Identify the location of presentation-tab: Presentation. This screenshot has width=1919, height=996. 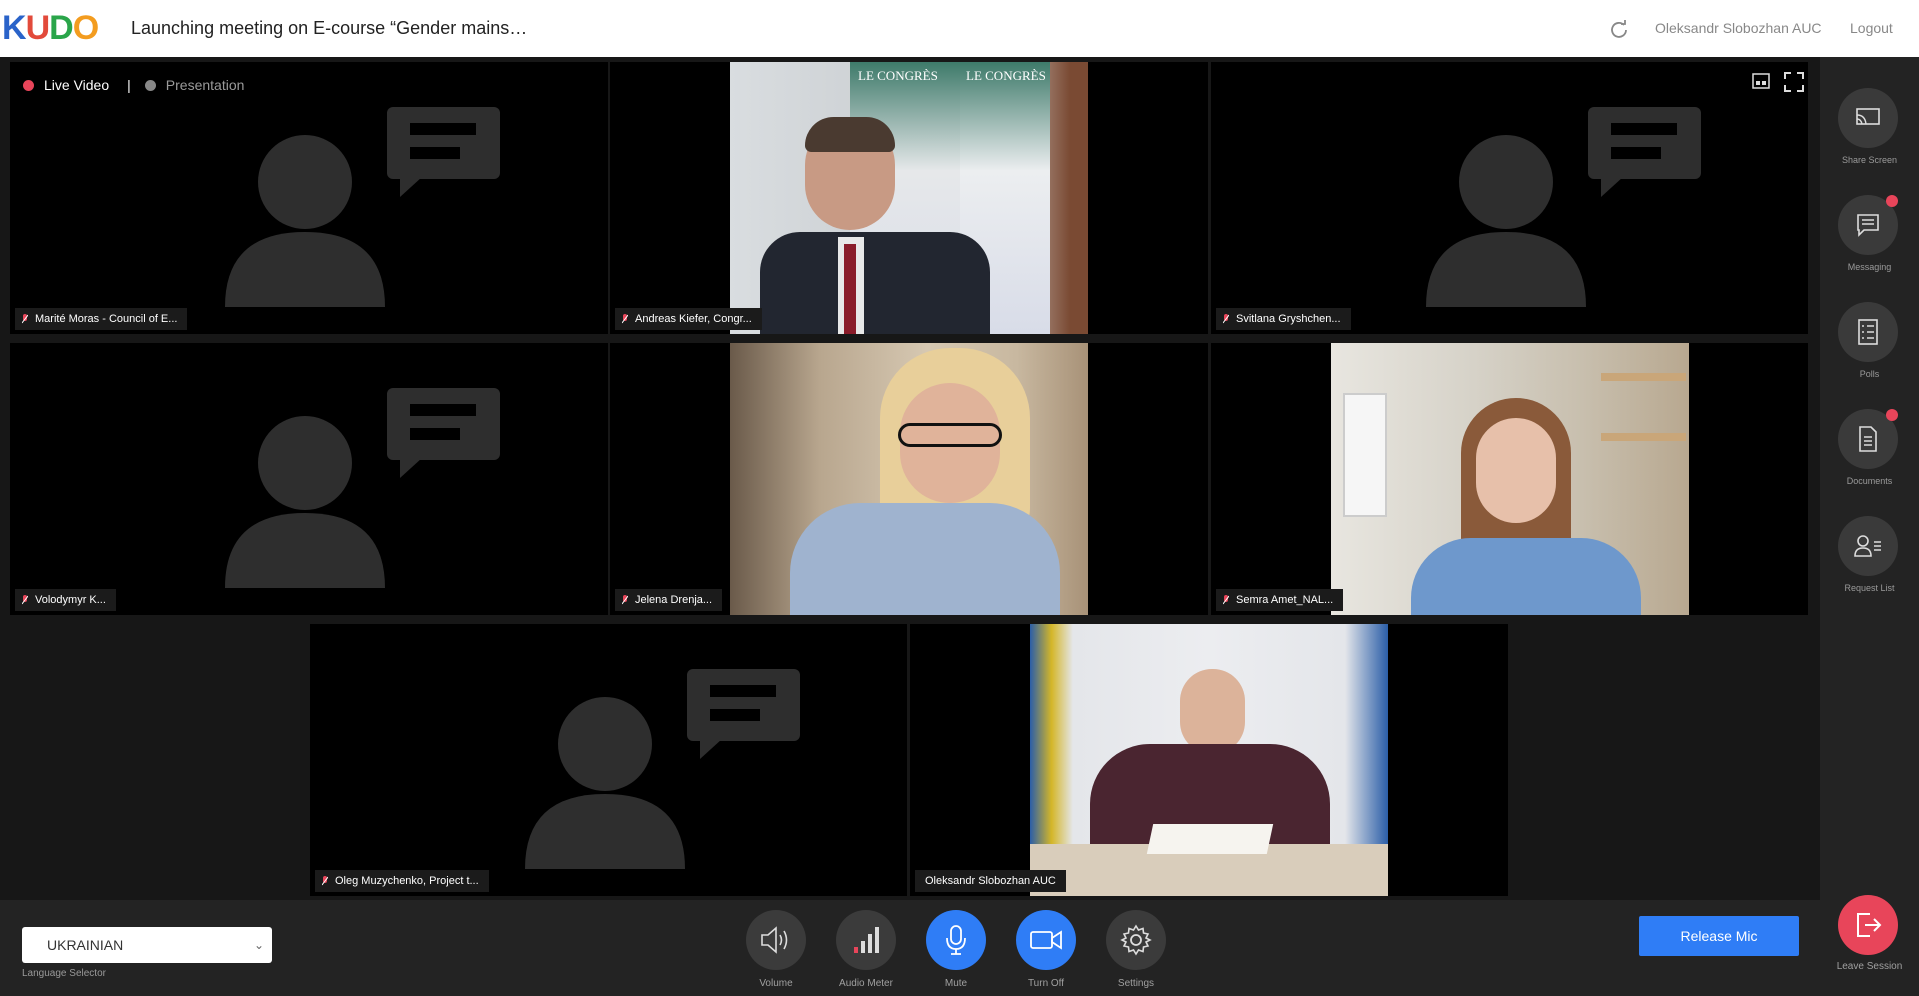
(205, 85).